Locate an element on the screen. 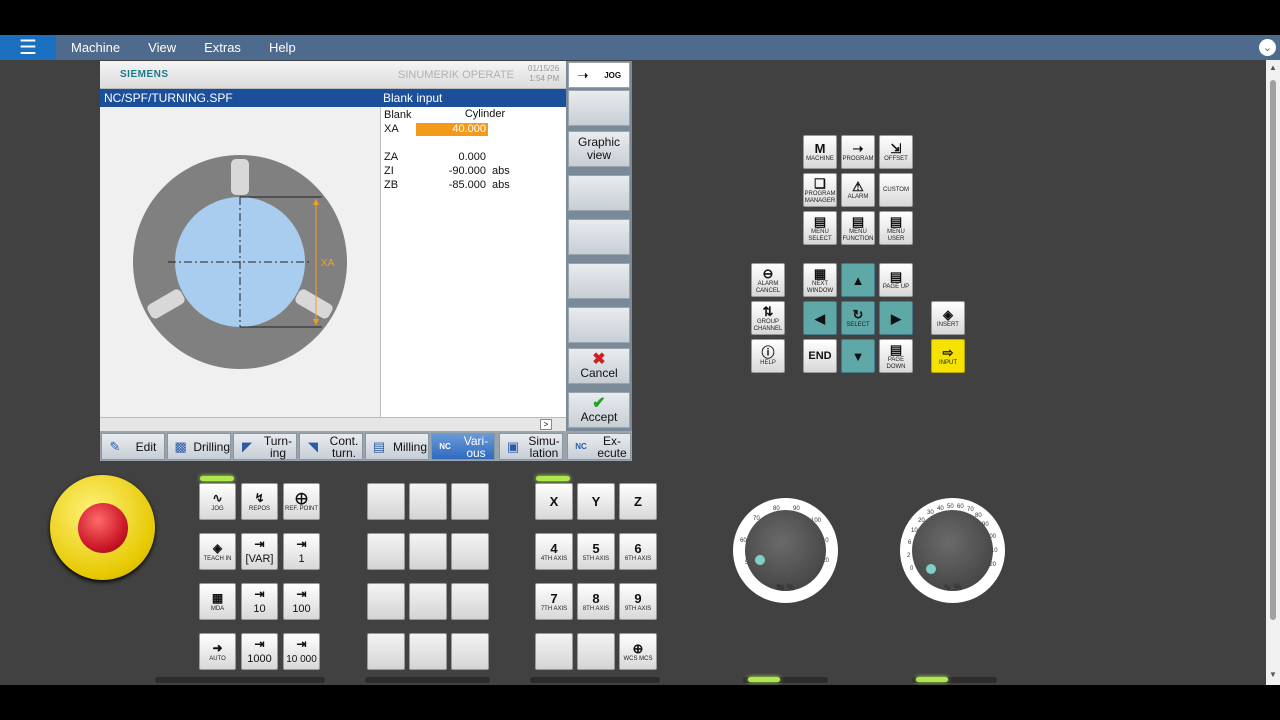 The height and width of the screenshot is (720, 1280). custom-key: CUSTOM is located at coordinates (896, 190).